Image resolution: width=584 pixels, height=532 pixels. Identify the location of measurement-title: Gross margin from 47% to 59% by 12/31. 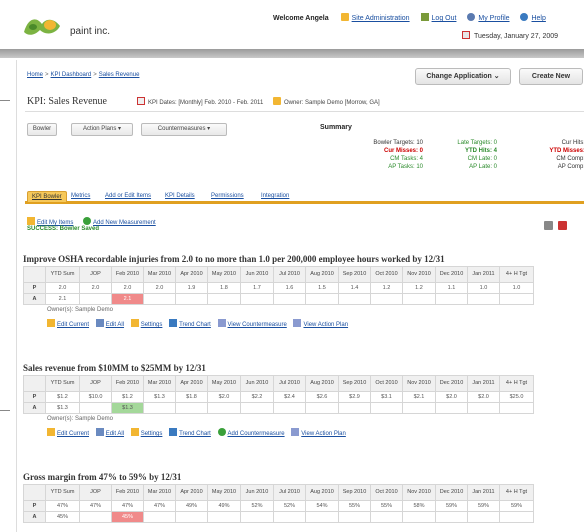
(102, 477).